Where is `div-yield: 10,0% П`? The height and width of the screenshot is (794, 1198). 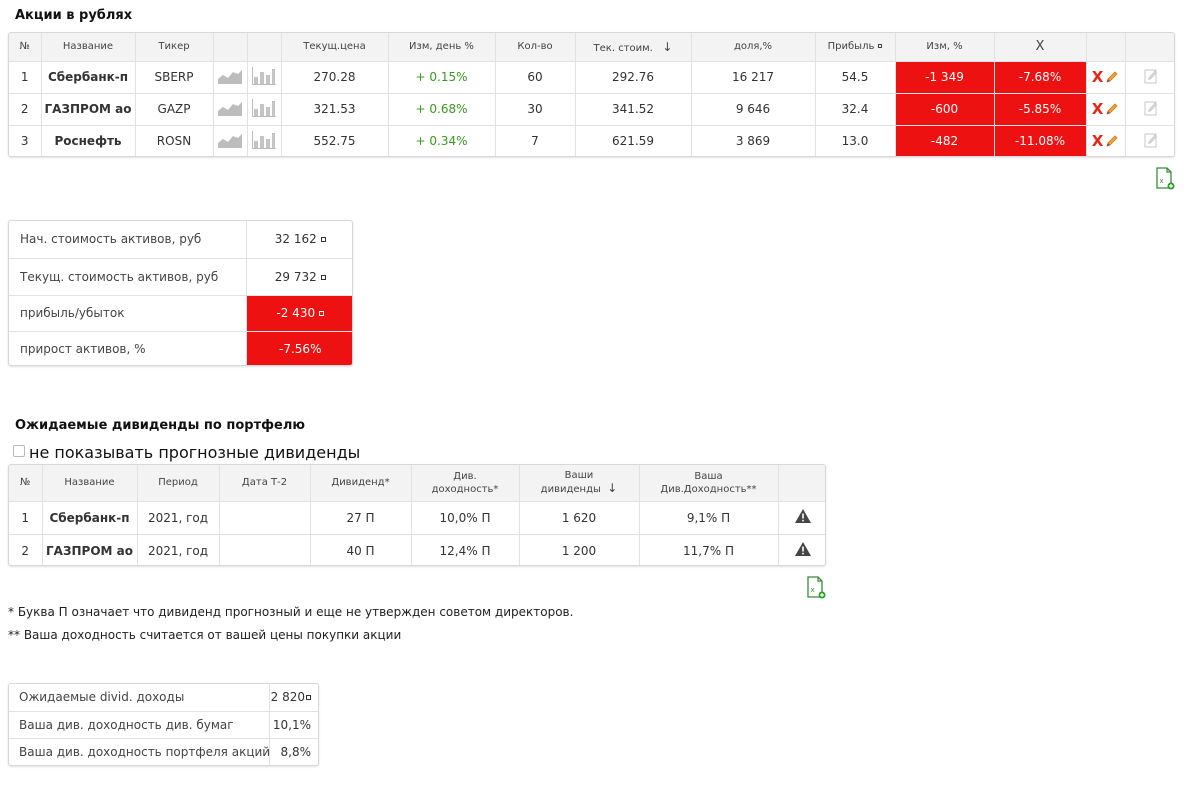 div-yield: 10,0% П is located at coordinates (465, 518).